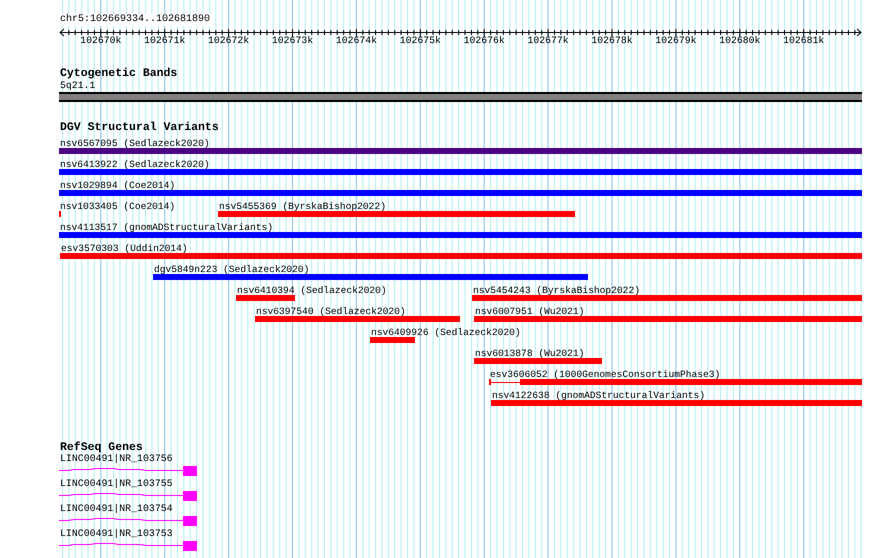  I want to click on gene-label: LINC00491|NR_103754, so click(116, 509).